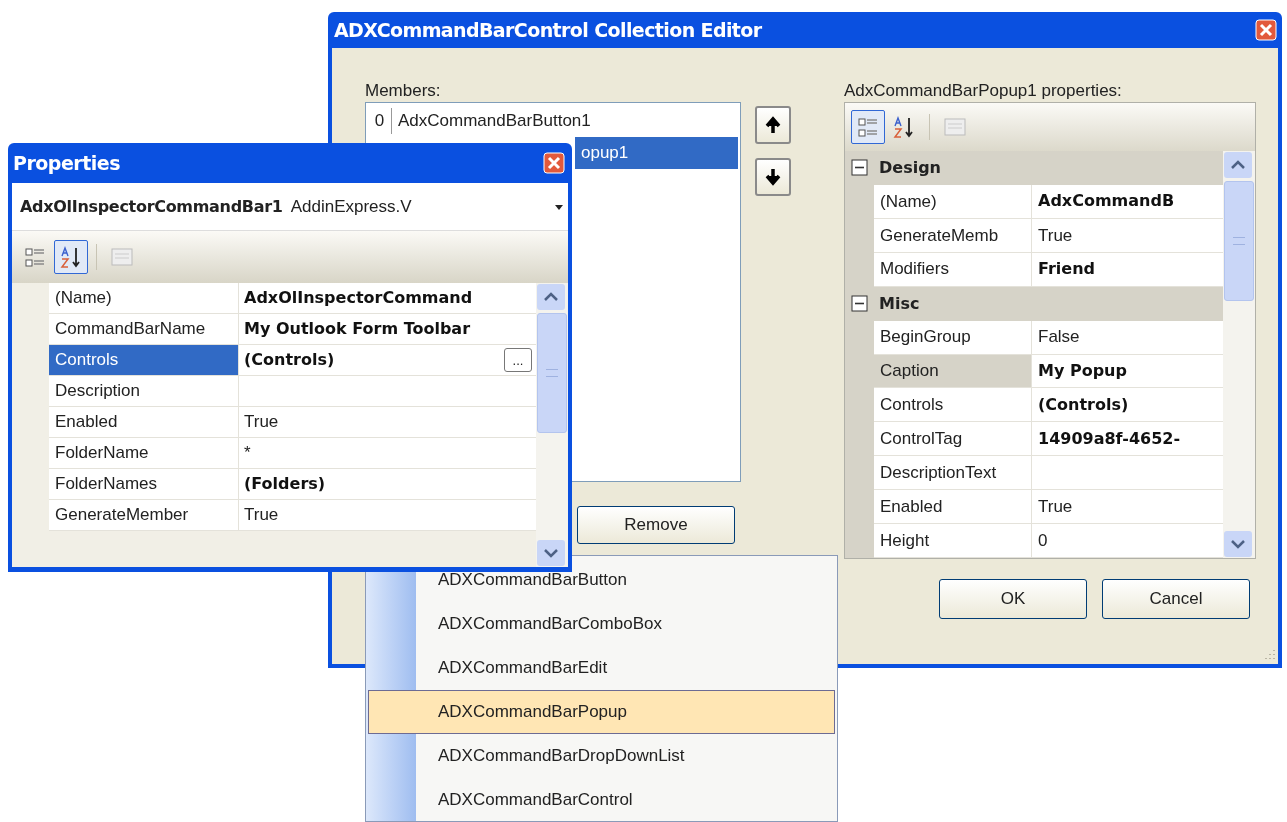  Describe the element at coordinates (773, 177) in the screenshot. I see `move-down-button` at that location.